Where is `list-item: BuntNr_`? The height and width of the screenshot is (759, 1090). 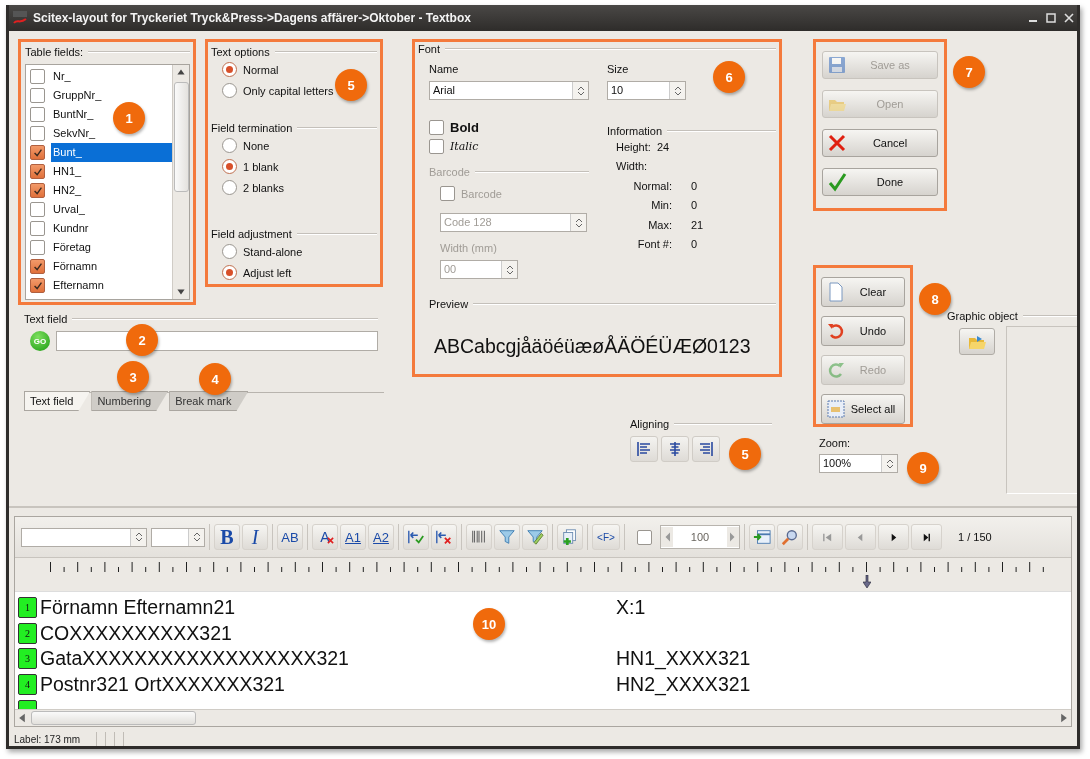 list-item: BuntNr_ is located at coordinates (72, 114).